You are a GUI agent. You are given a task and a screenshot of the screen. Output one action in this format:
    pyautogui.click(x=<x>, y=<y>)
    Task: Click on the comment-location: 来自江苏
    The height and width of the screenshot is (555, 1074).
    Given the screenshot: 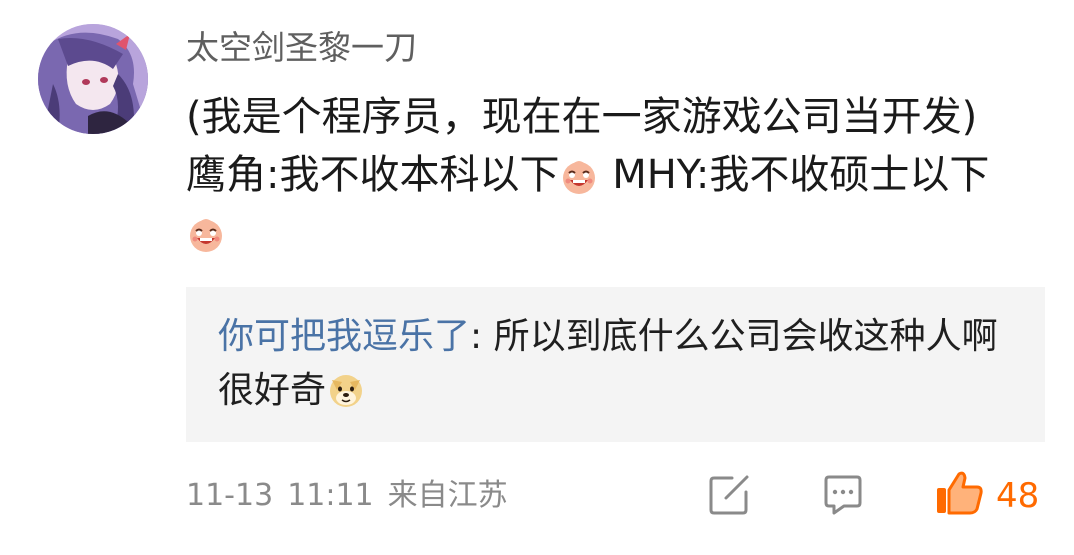 What is the action you would take?
    pyautogui.click(x=447, y=495)
    